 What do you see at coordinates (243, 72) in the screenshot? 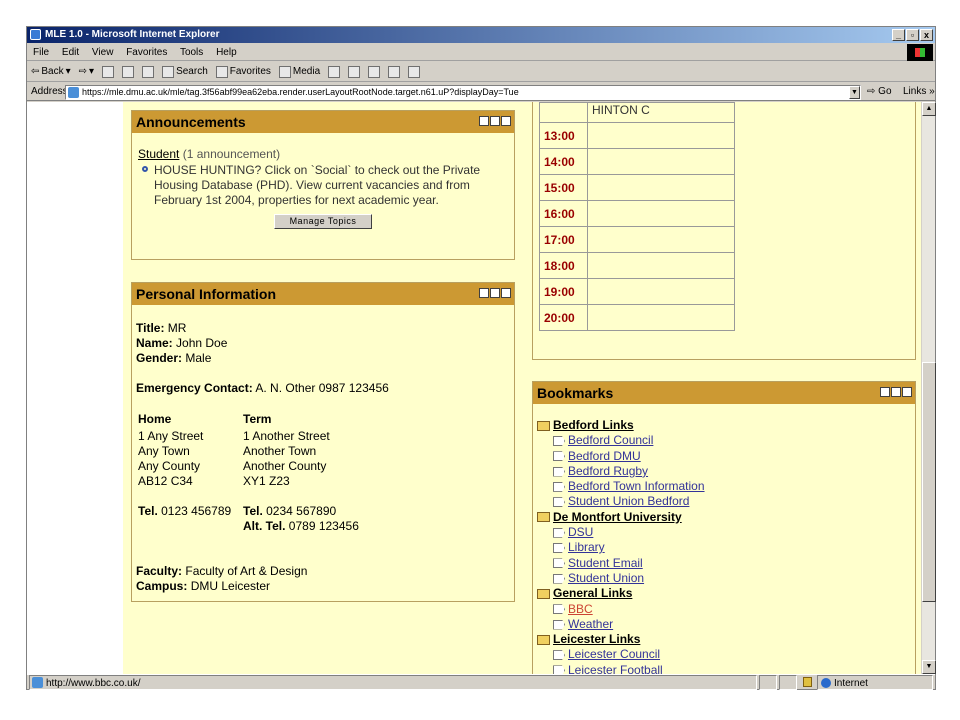
I see `favorites-button: Favorites` at bounding box center [243, 72].